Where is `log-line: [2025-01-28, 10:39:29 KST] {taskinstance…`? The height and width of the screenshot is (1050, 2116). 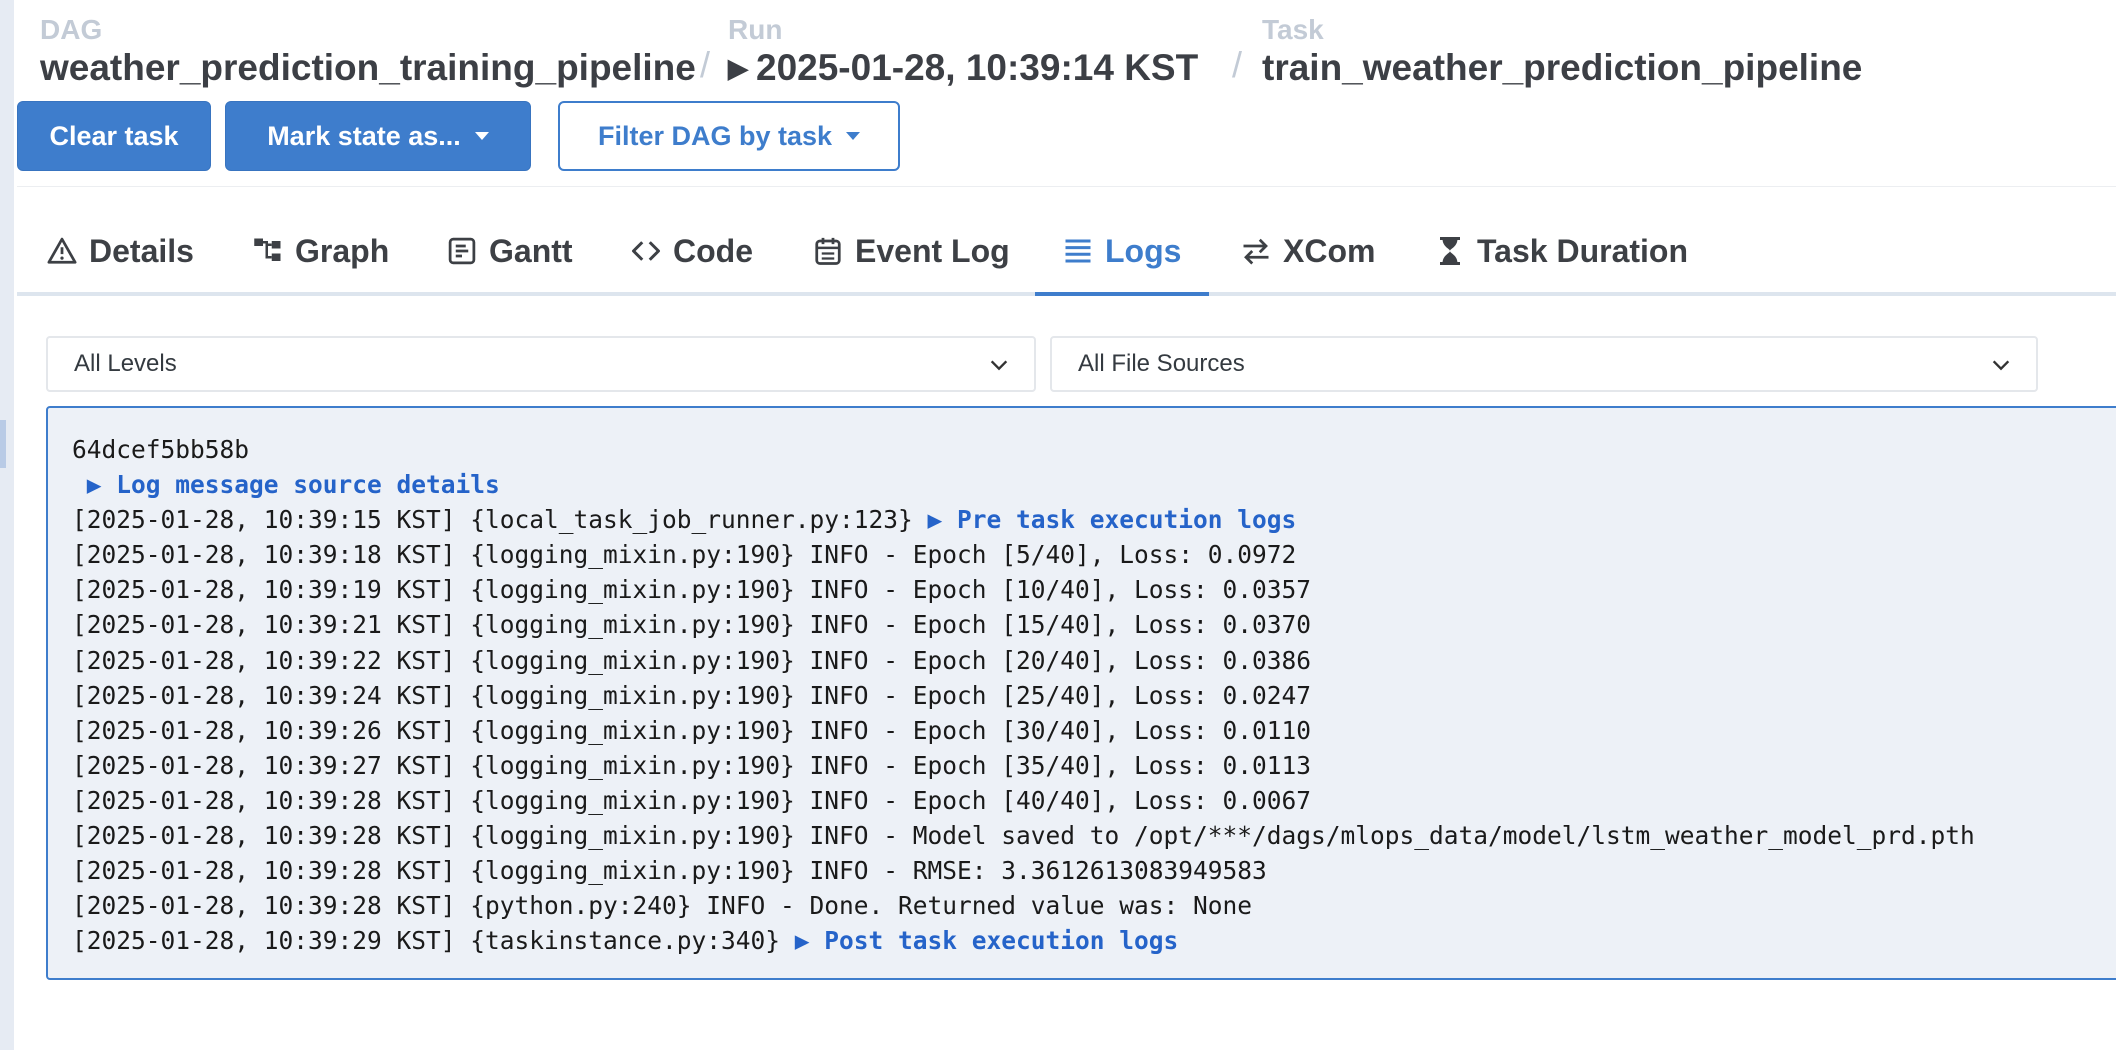
log-line: [2025-01-28, 10:39:29 KST] {taskinstance… is located at coordinates (1023, 940).